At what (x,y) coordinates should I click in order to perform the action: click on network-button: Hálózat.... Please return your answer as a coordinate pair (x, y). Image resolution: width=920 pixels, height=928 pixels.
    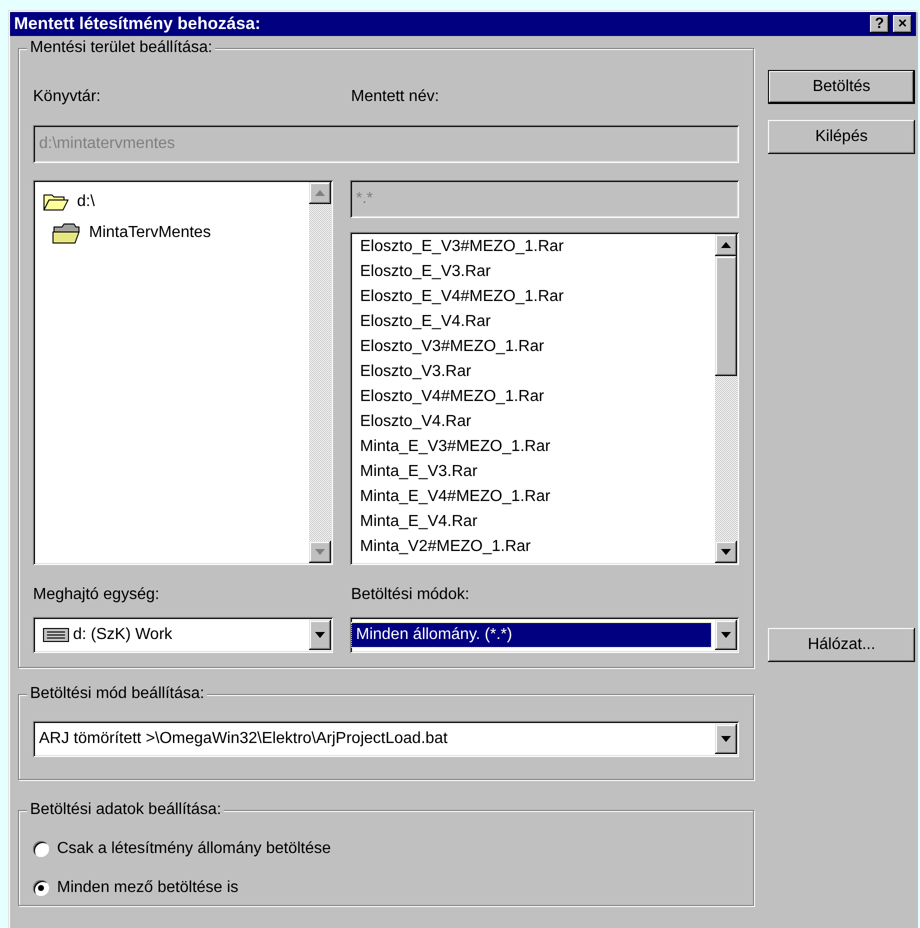
    Looking at the image, I should click on (841, 645).